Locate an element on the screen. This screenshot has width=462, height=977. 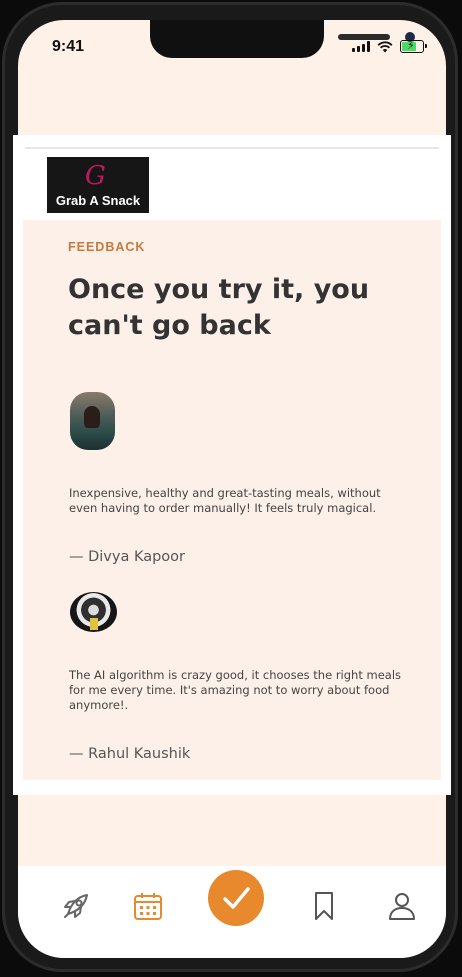
tab-launch is located at coordinates (76, 906).